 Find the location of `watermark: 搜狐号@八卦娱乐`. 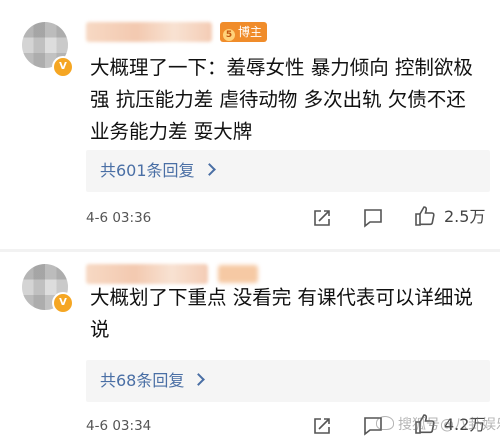

watermark: 搜狐号@八卦娱乐 is located at coordinates (438, 424).